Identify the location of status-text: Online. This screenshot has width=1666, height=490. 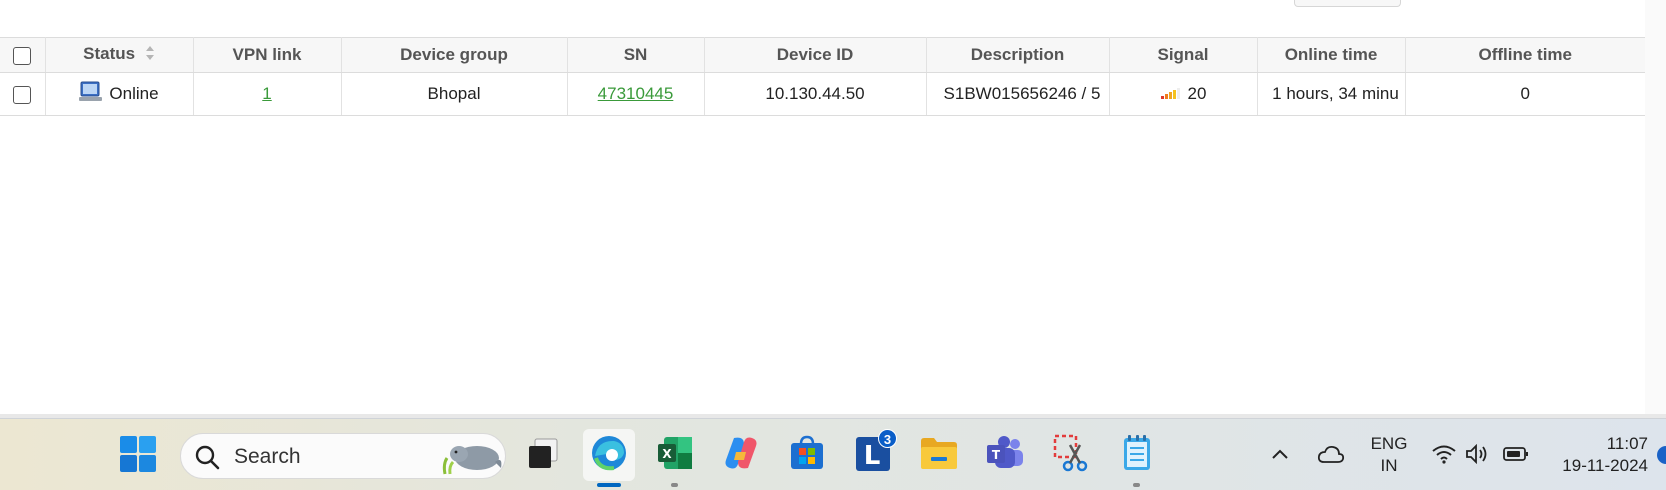
(134, 93).